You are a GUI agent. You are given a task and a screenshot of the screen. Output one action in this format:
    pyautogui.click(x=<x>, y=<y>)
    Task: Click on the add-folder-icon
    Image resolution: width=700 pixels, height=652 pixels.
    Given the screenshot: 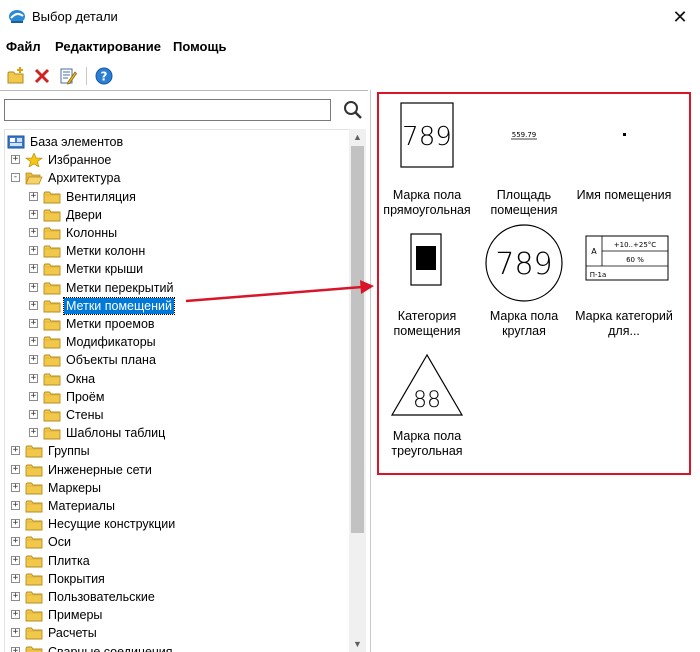 What is the action you would take?
    pyautogui.click(x=16, y=76)
    